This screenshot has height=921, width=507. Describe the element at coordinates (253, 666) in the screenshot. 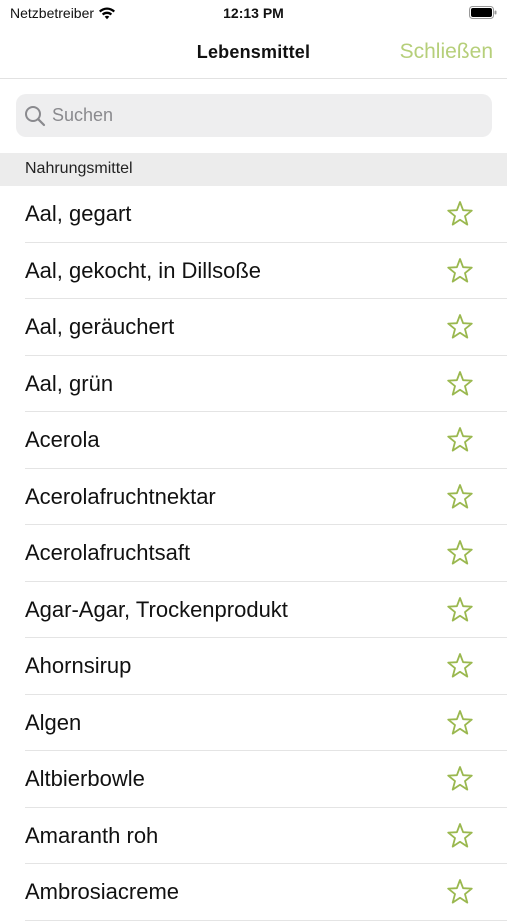

I see `list-item: Ahornsirup` at that location.